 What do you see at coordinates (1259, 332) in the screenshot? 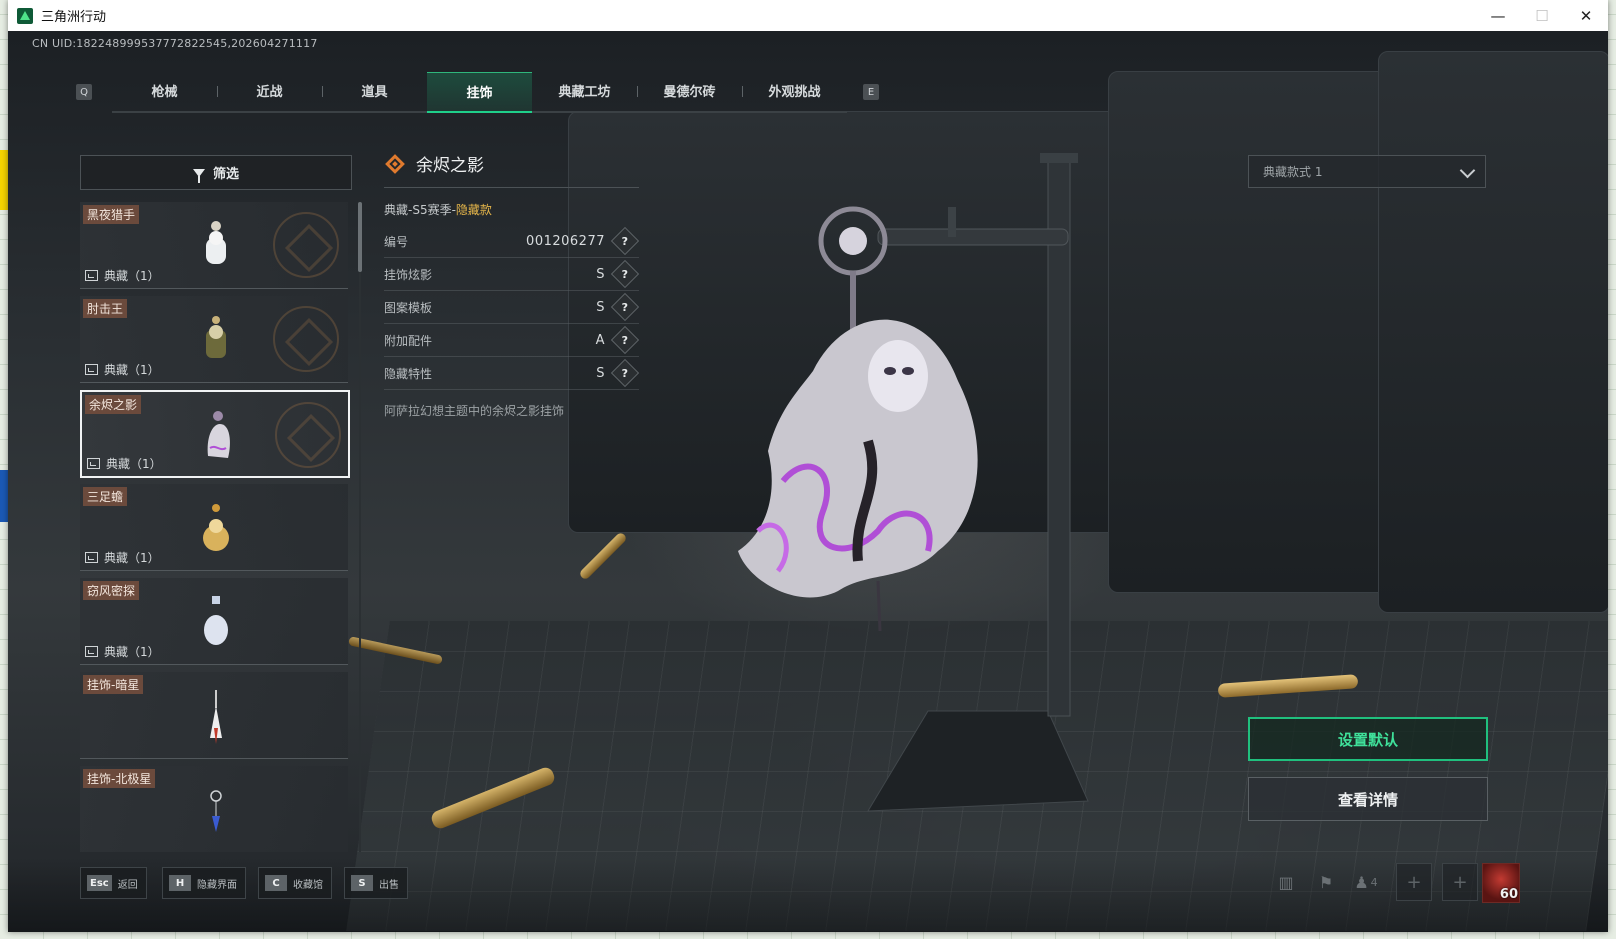
I see `background-crate-right` at bounding box center [1259, 332].